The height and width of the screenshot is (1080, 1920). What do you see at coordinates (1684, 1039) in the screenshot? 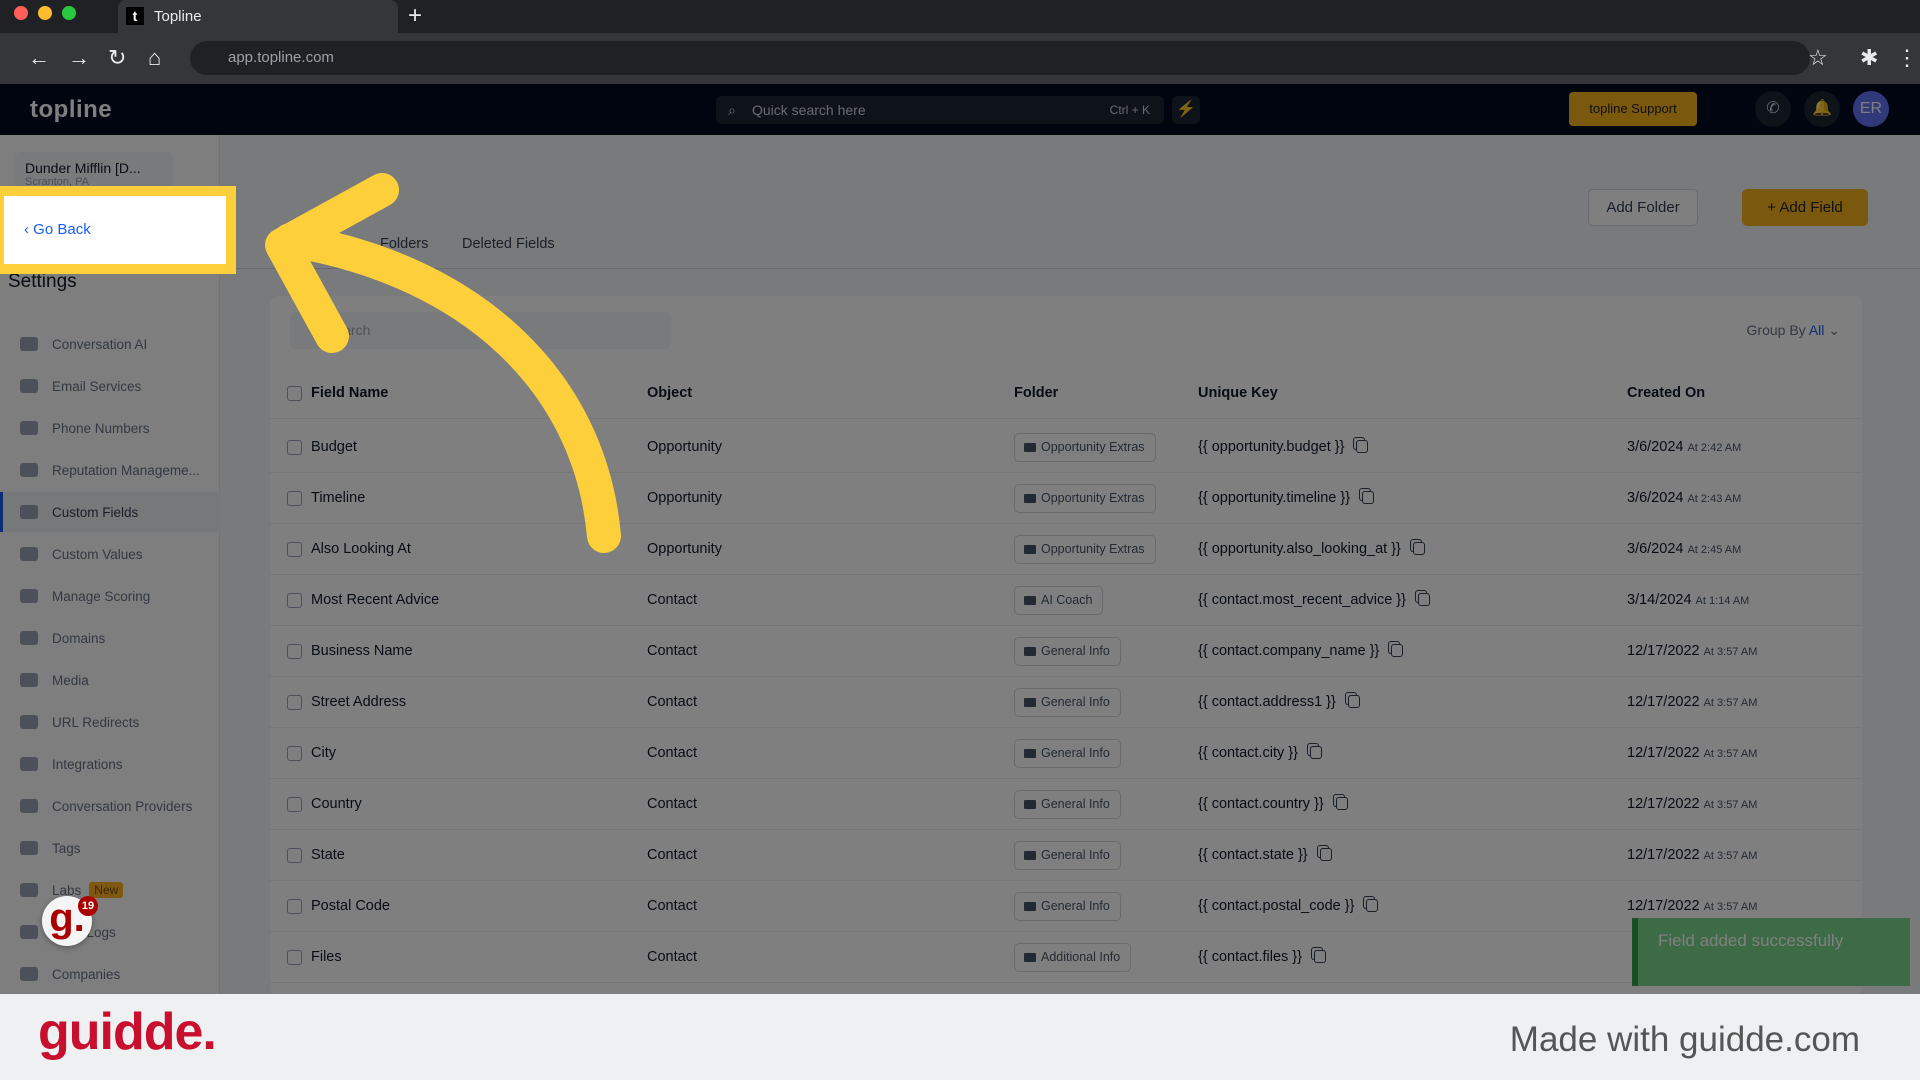
I see `made-with-text: Made with guidde.com` at bounding box center [1684, 1039].